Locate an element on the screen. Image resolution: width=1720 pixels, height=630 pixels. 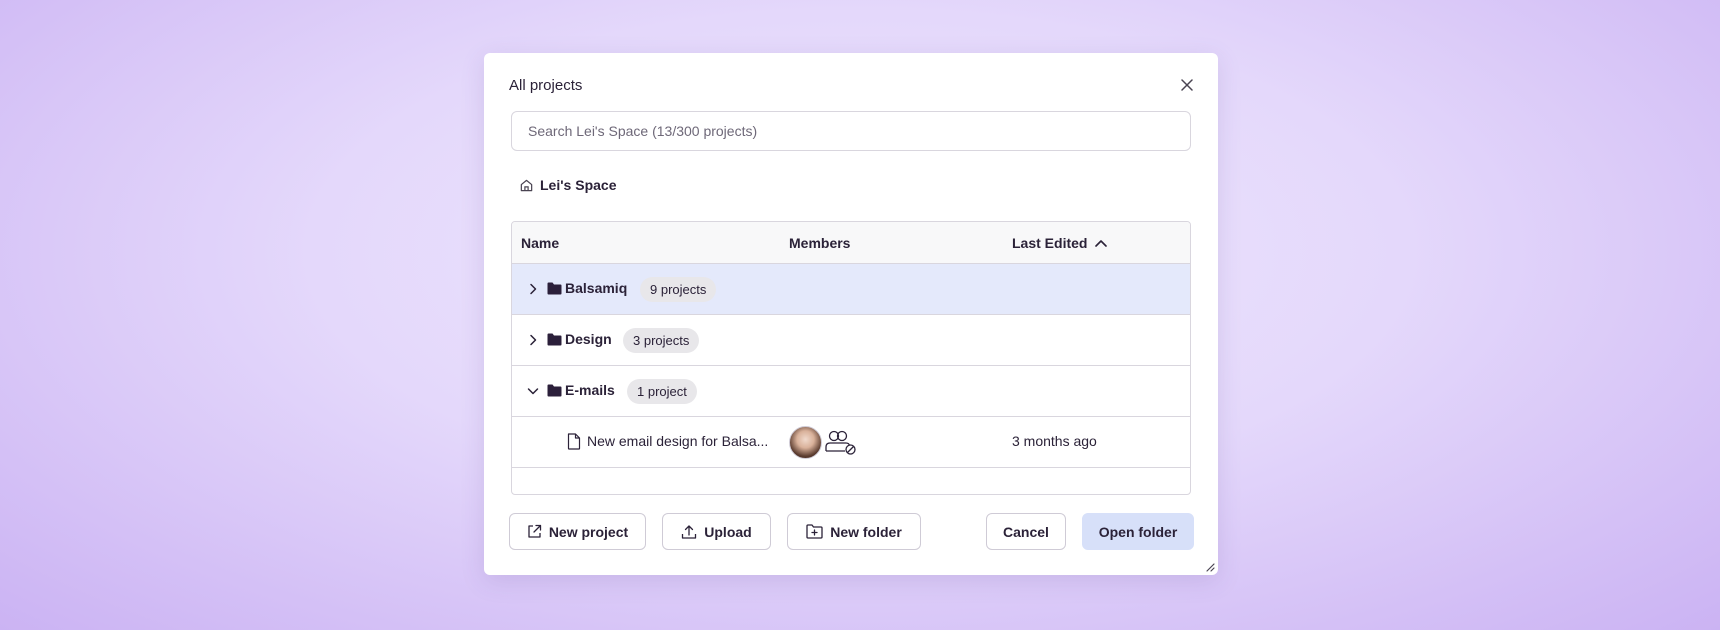
folder-name: Balsamiq is located at coordinates (596, 288).